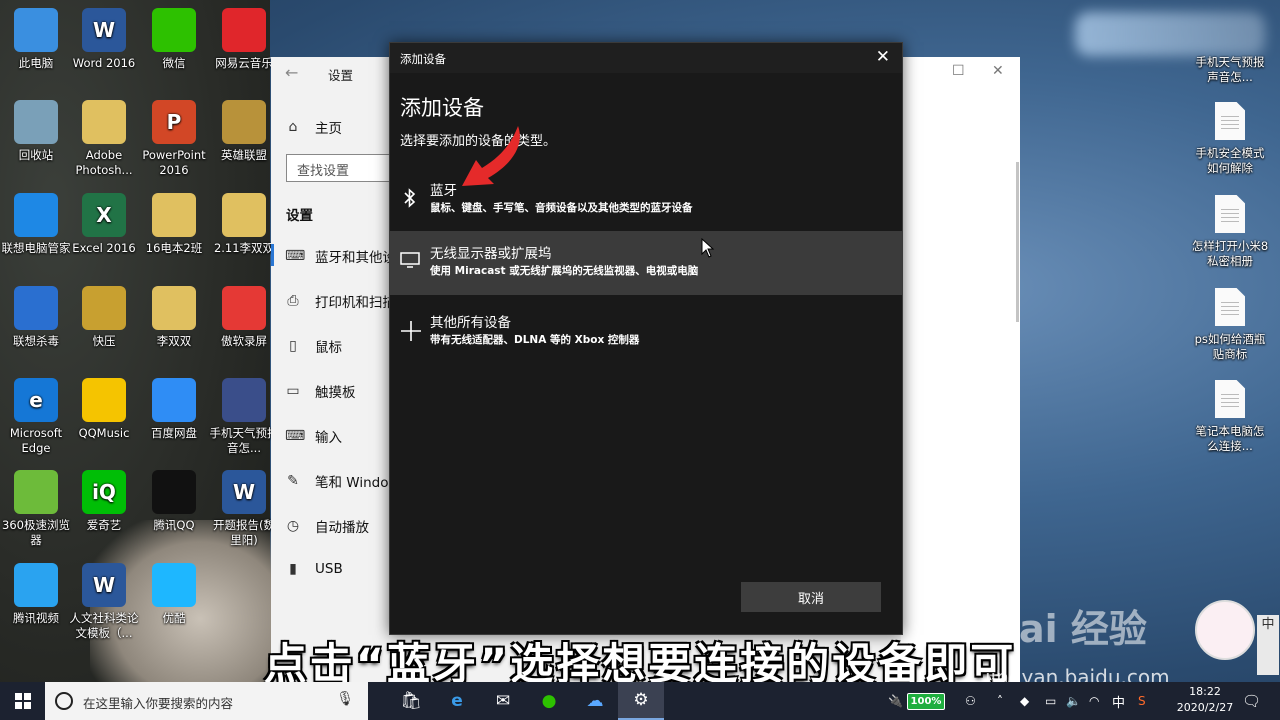  Describe the element at coordinates (36, 317) in the screenshot. I see `desktop-icon: 联想杀毒` at that location.